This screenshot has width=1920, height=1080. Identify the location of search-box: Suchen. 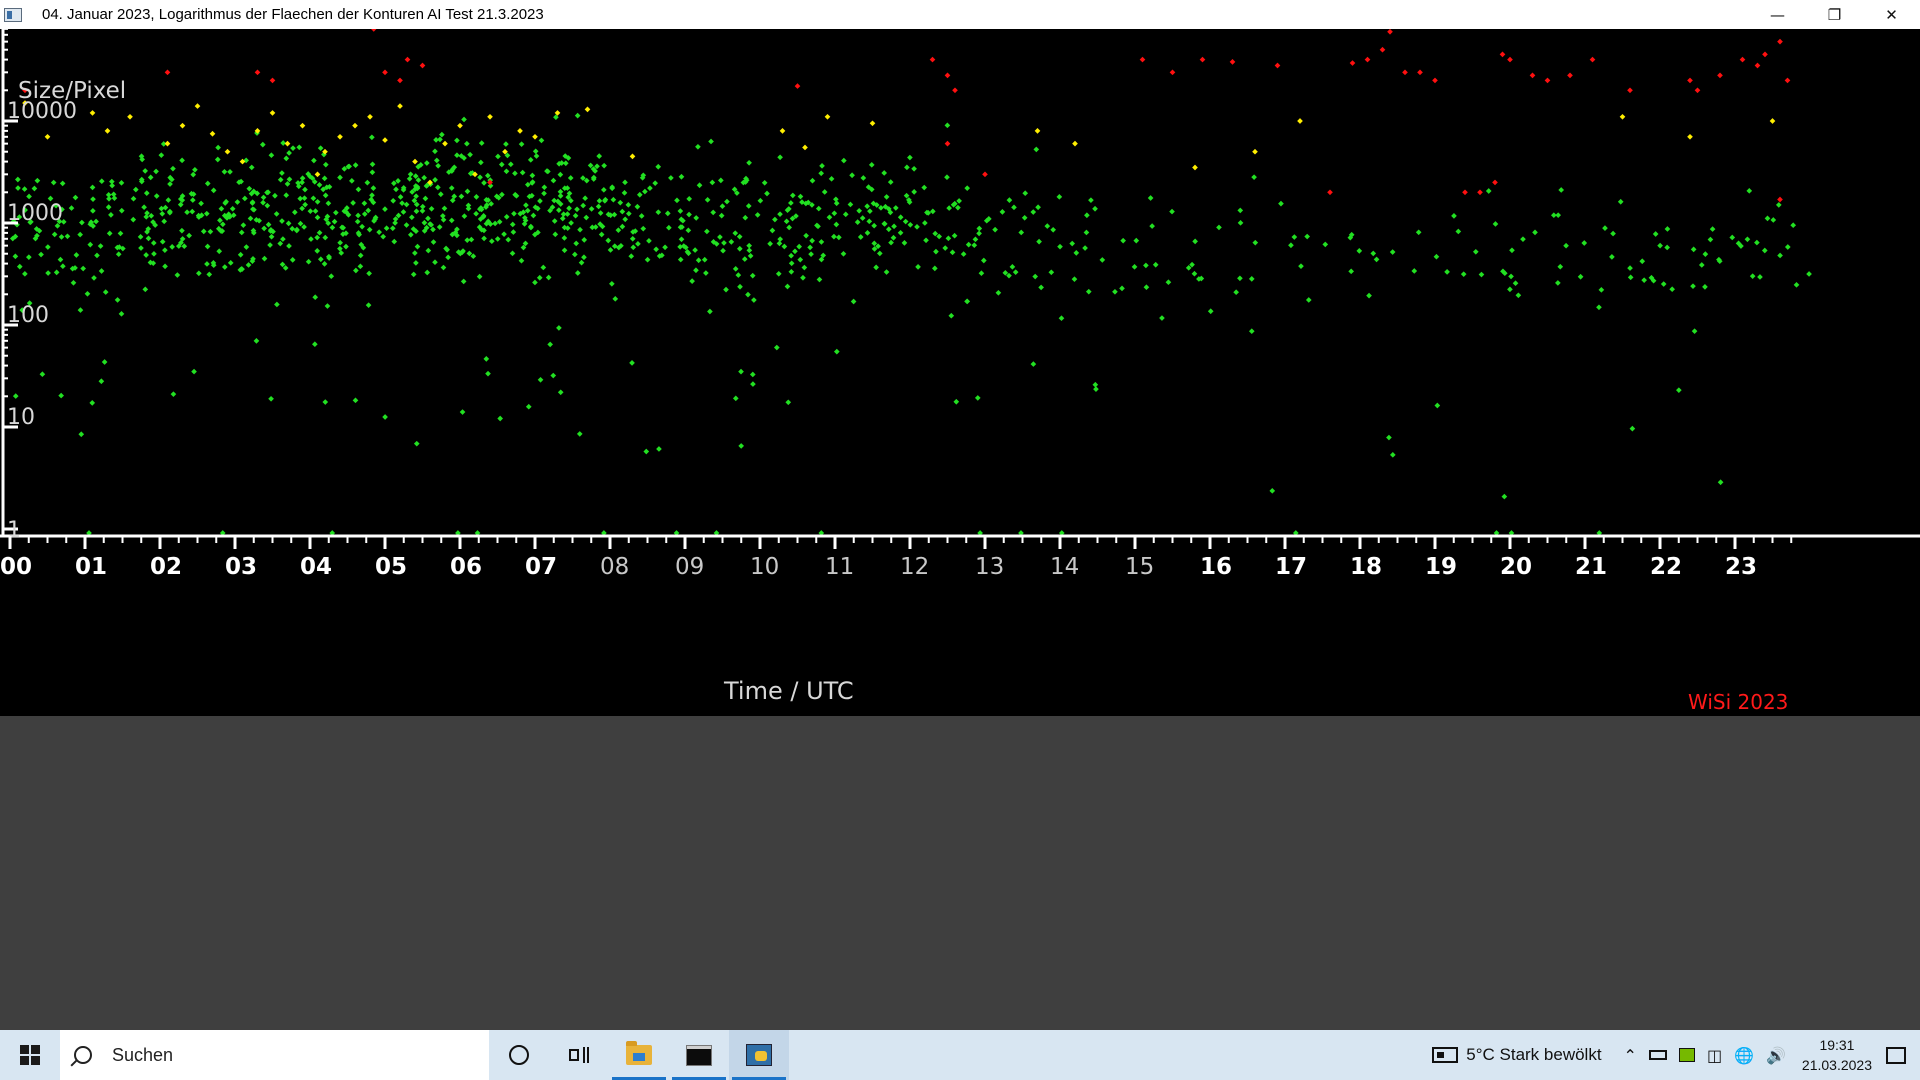
(274, 1055).